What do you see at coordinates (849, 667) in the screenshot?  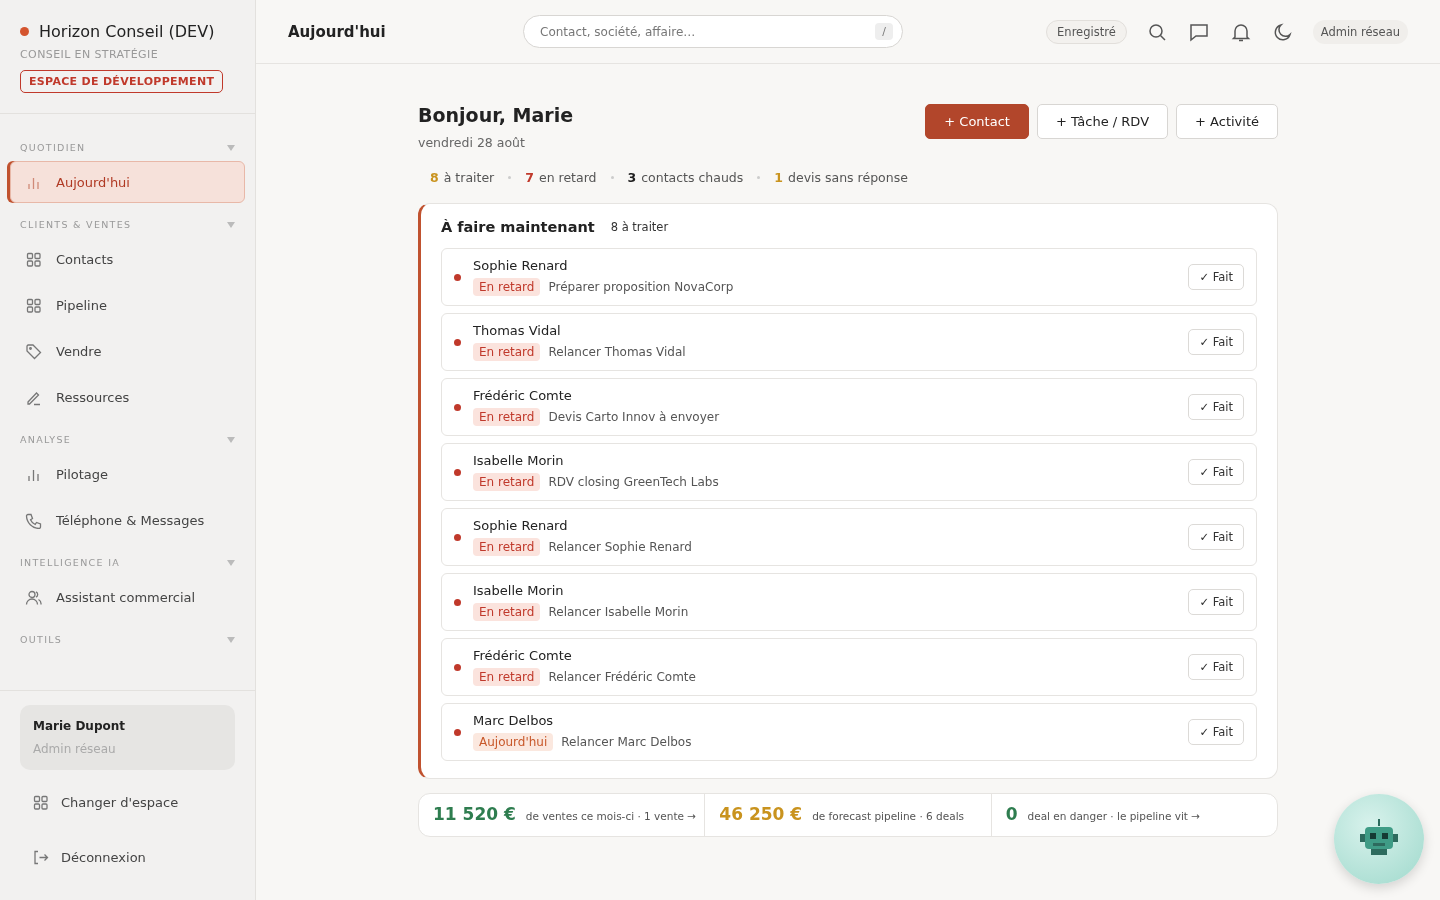 I see `task-row: Frédéric Comte En retard Relancer Frédéric Comte ✓ Fait` at bounding box center [849, 667].